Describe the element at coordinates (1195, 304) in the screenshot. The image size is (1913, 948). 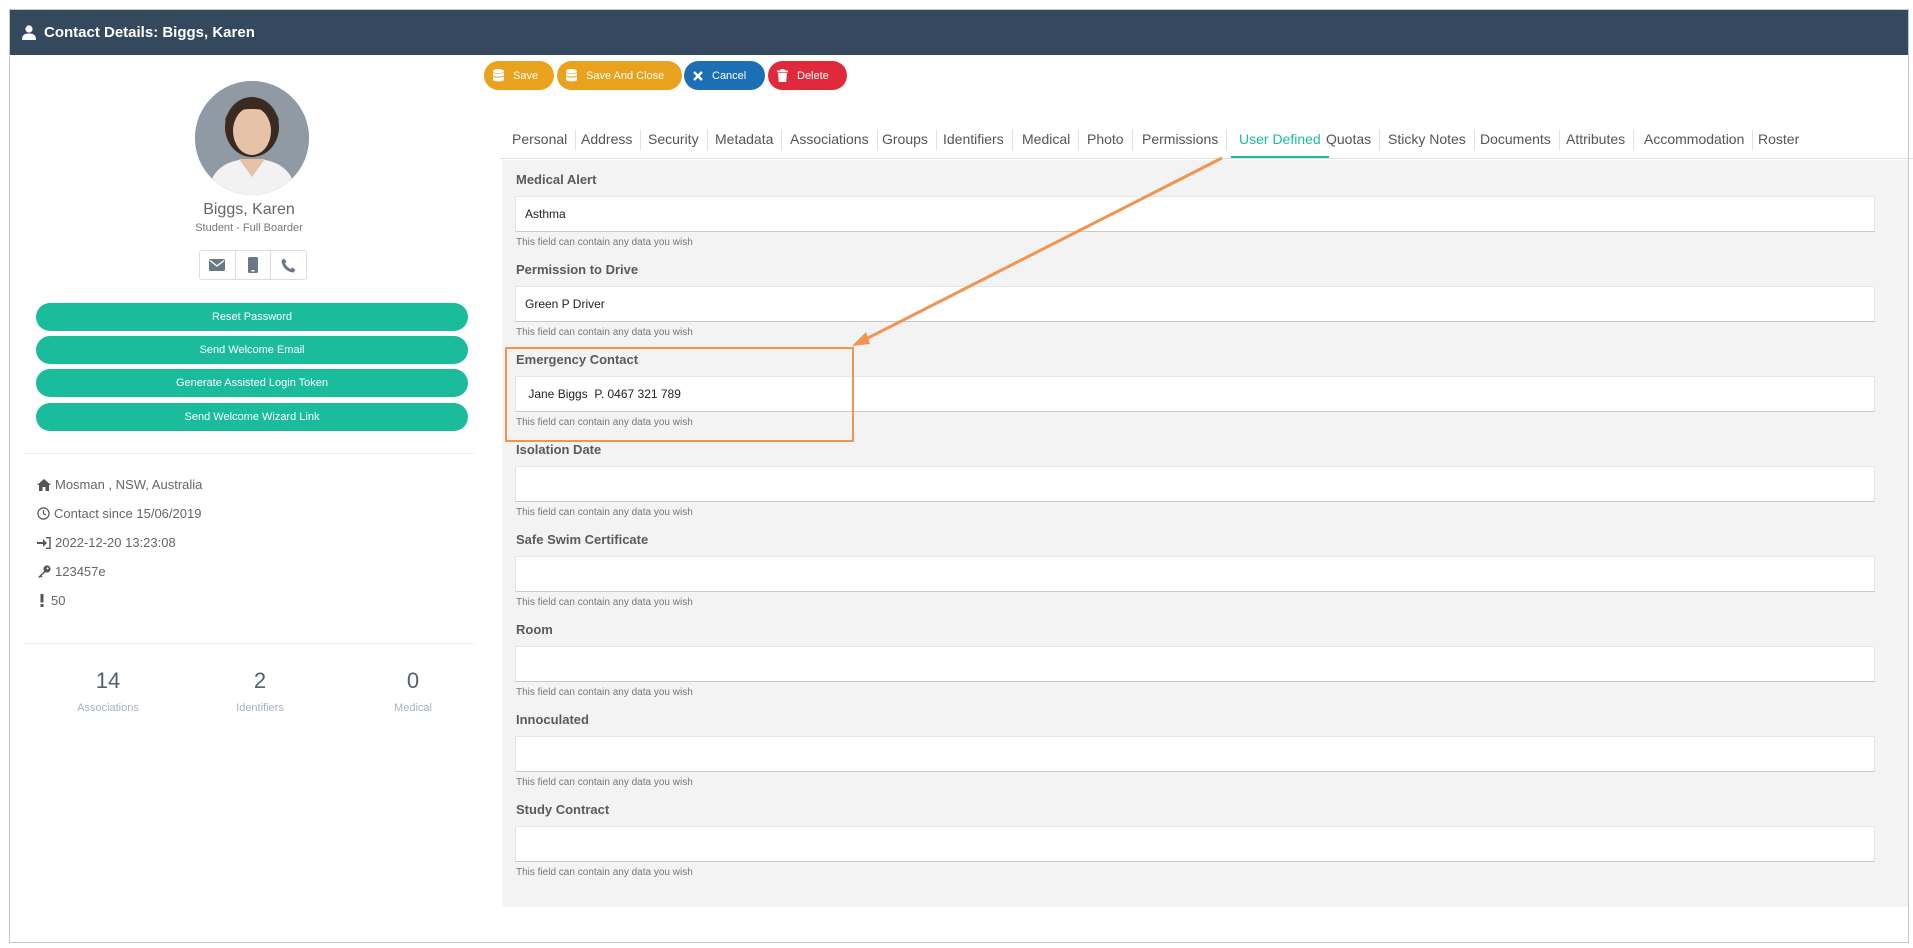
I see `permission-to-drive-input: Green P Driver` at that location.